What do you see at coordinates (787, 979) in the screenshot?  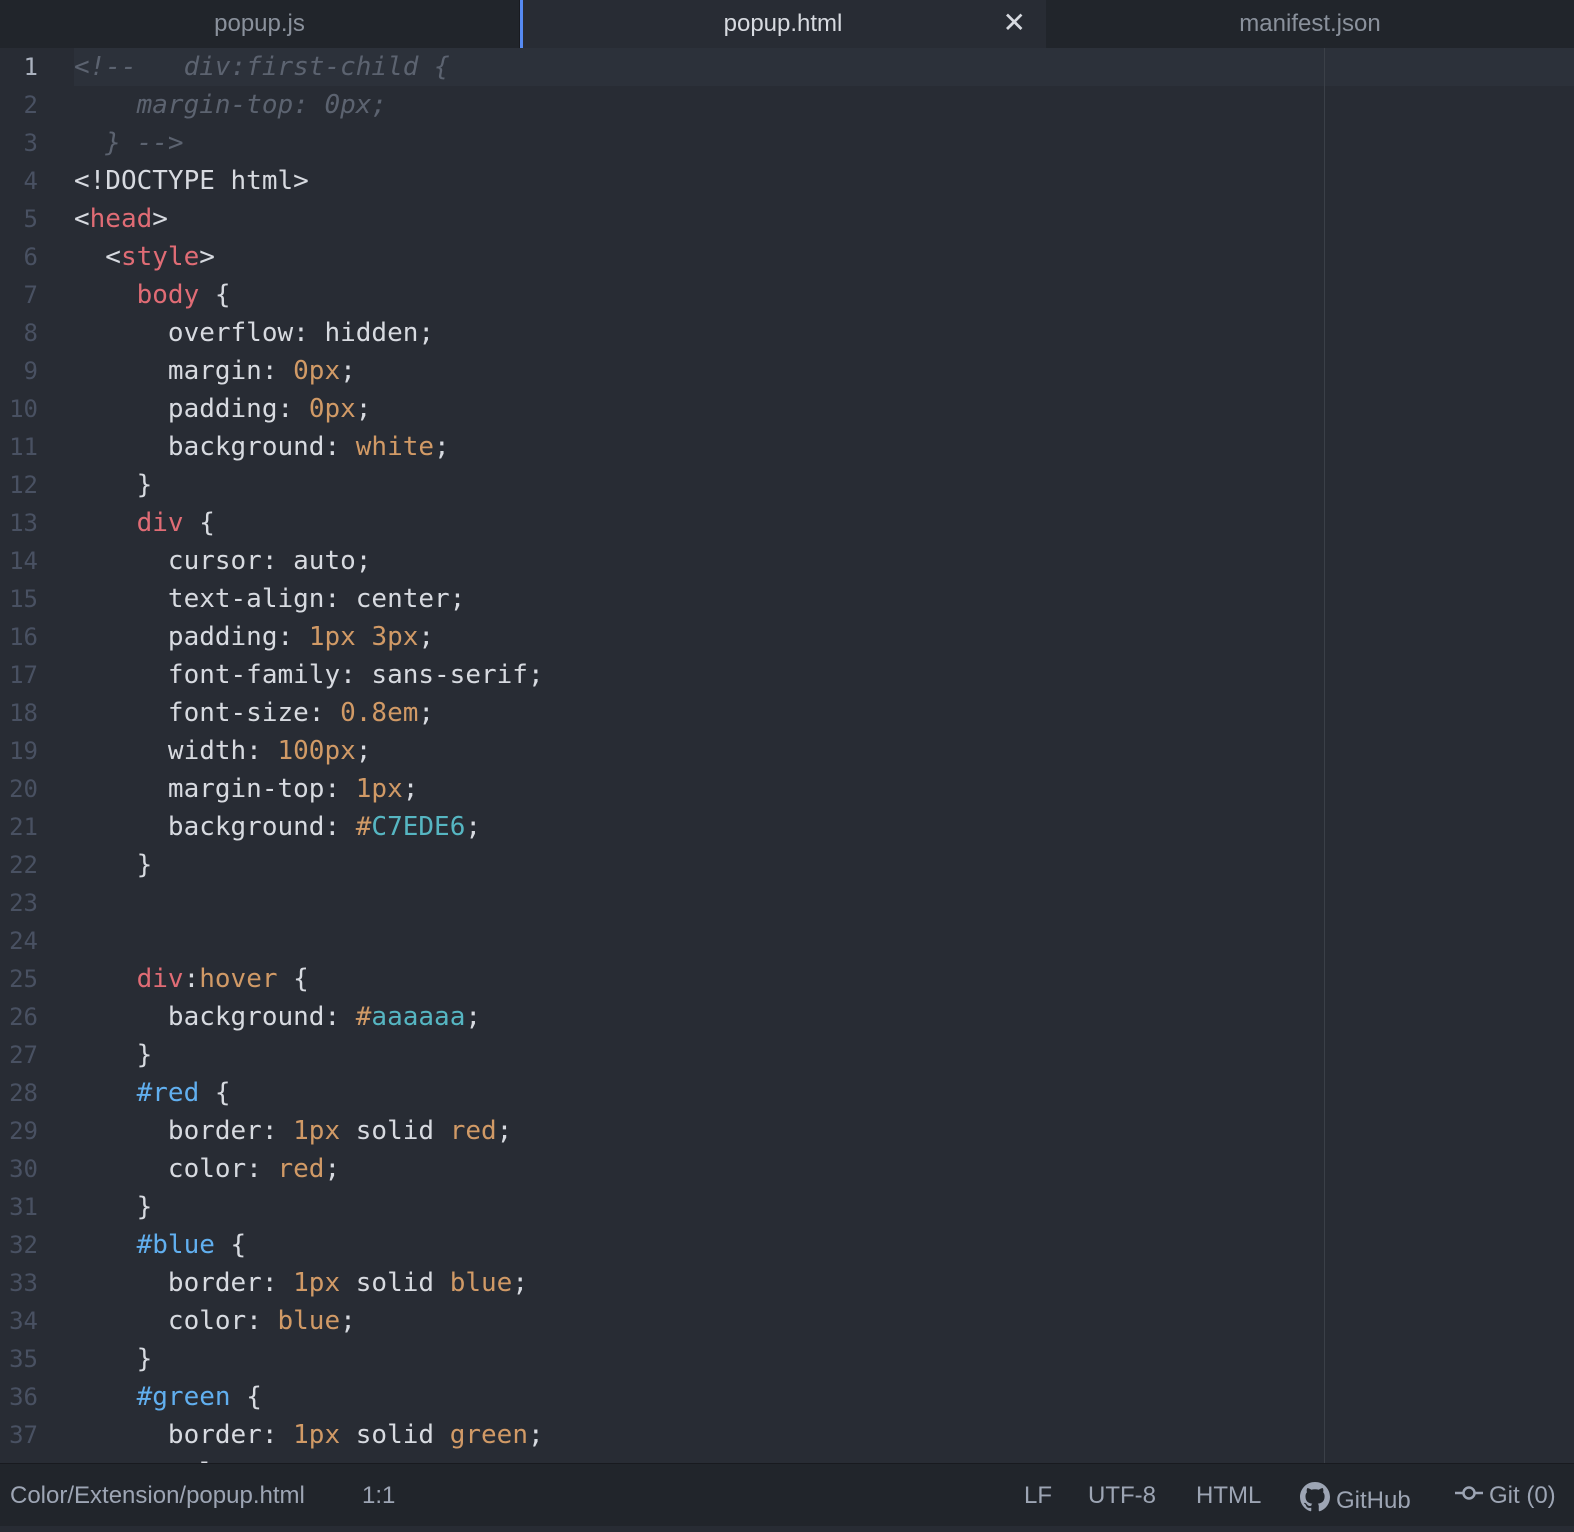 I see `code-line: 25 div:hover {` at bounding box center [787, 979].